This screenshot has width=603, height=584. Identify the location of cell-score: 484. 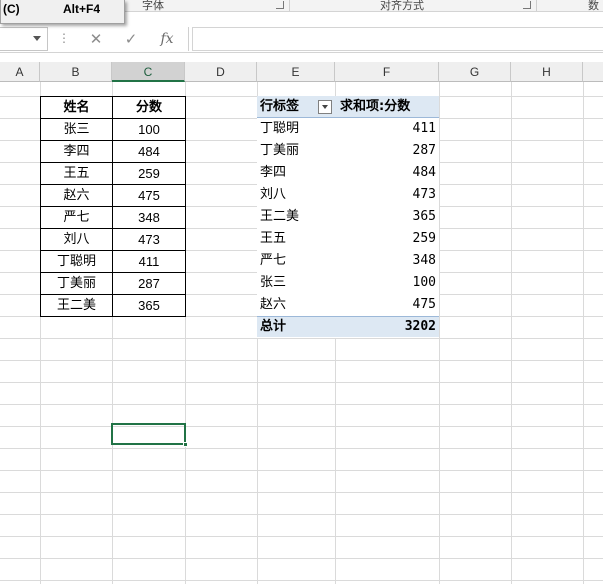
(149, 151).